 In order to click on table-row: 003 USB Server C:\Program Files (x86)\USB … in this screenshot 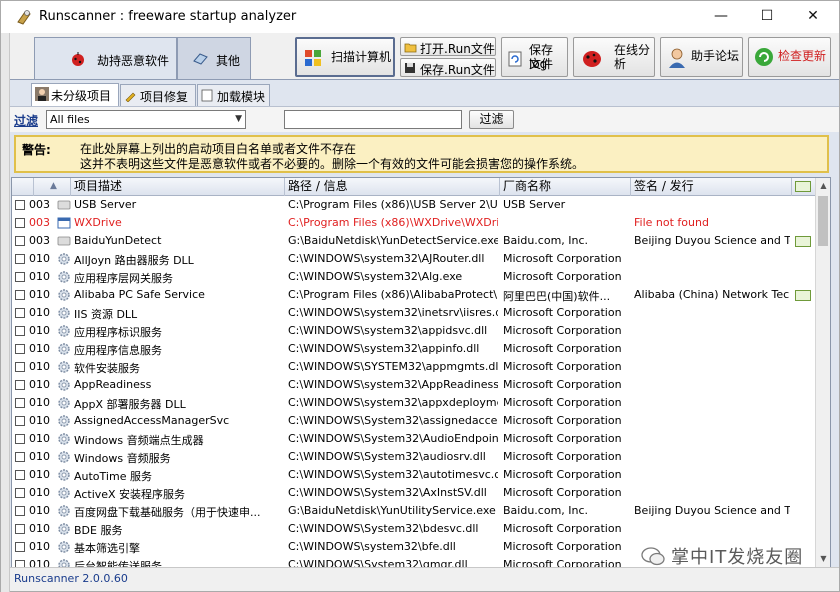, I will do `click(414, 205)`.